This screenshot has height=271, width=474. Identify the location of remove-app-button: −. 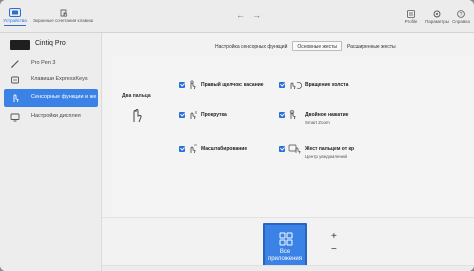
(334, 249).